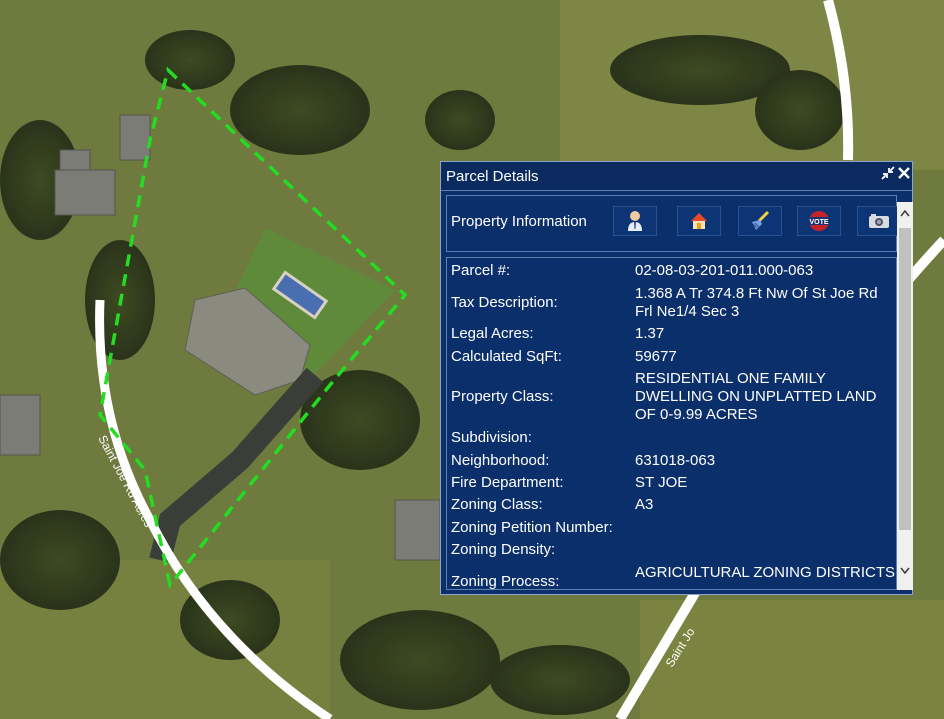 The width and height of the screenshot is (944, 719). I want to click on close-icon, so click(904, 173).